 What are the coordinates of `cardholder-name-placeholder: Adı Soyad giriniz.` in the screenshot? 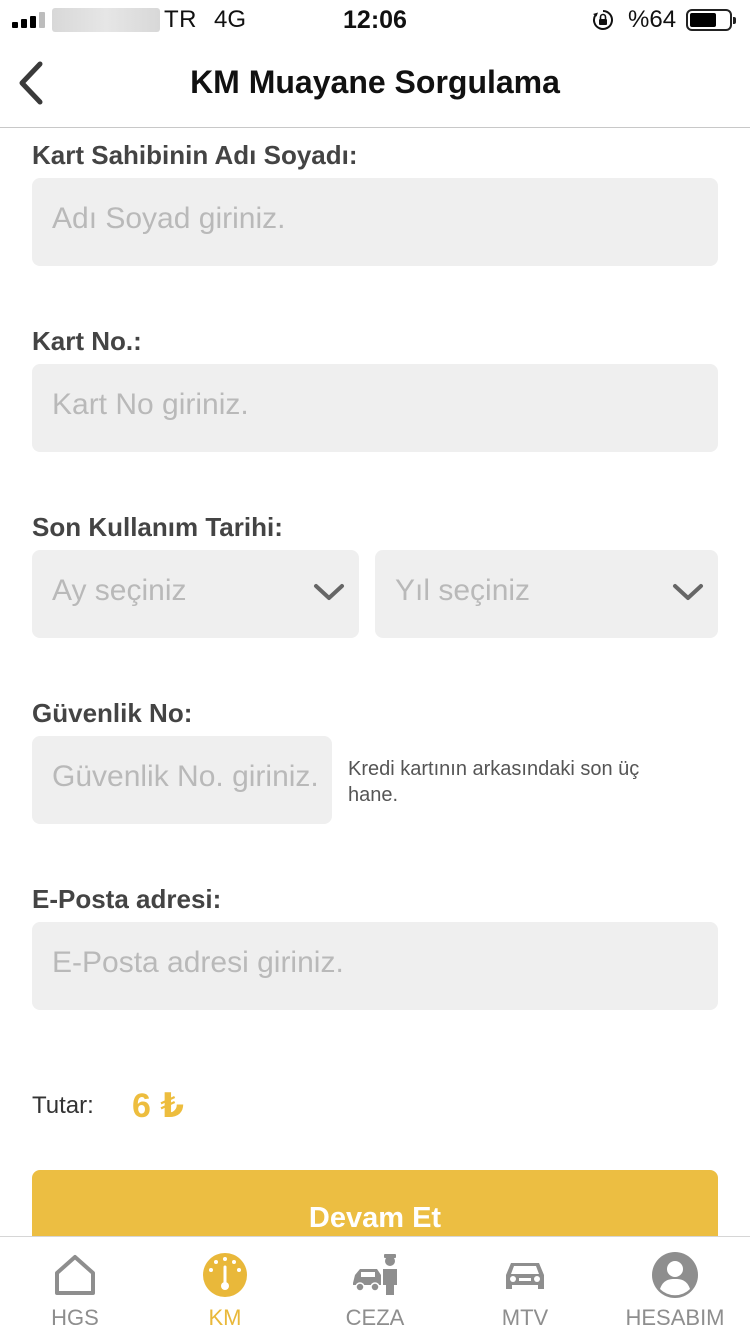 It's located at (169, 218).